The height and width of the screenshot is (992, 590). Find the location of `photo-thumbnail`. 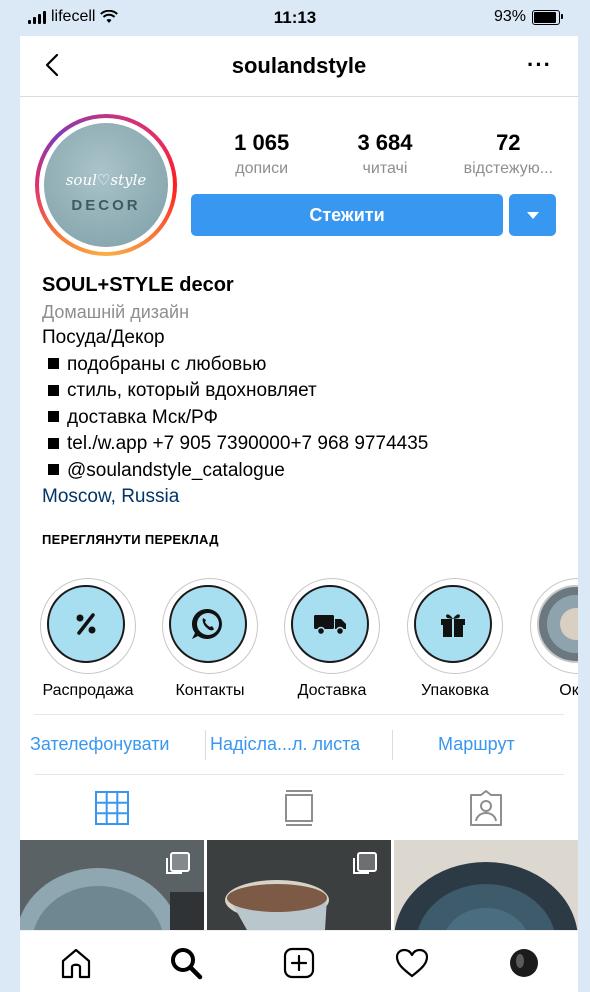

photo-thumbnail is located at coordinates (557, 624).